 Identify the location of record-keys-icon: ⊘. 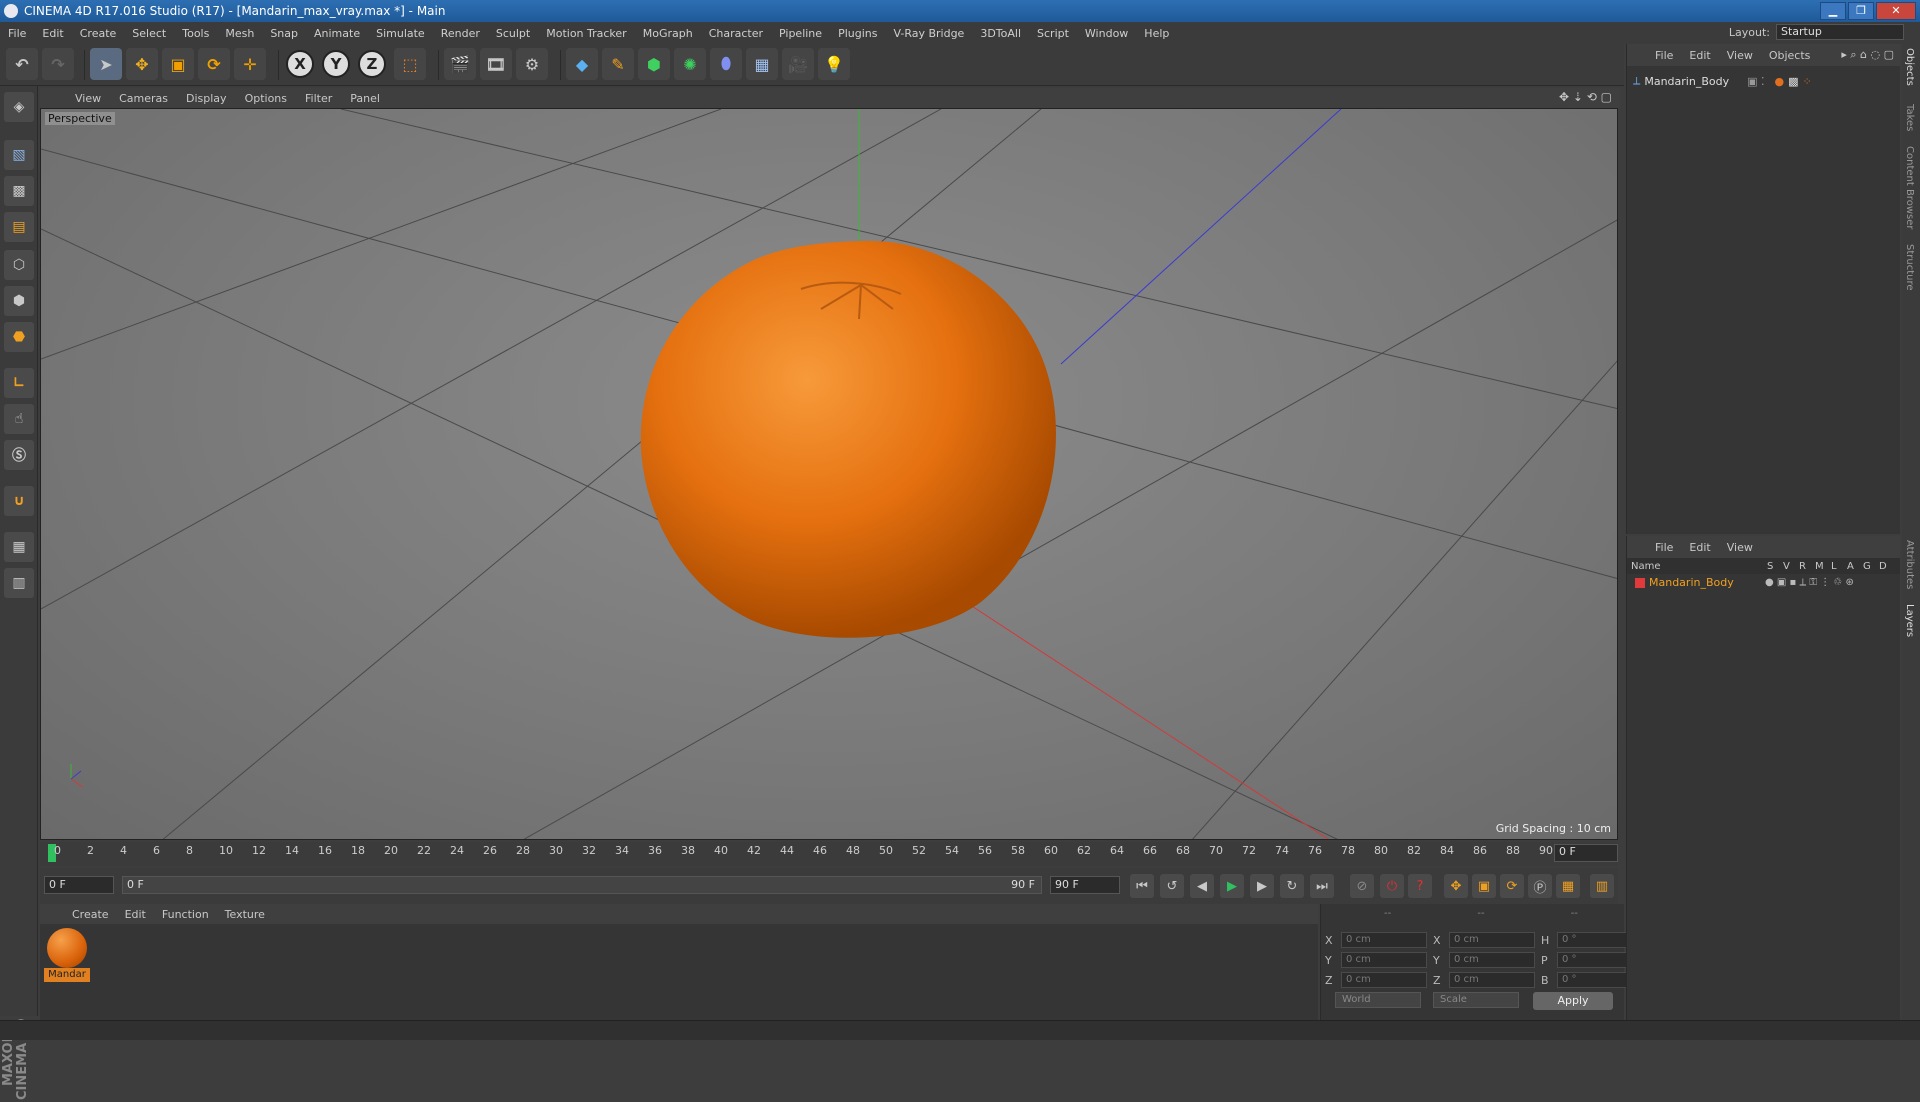
(1362, 886).